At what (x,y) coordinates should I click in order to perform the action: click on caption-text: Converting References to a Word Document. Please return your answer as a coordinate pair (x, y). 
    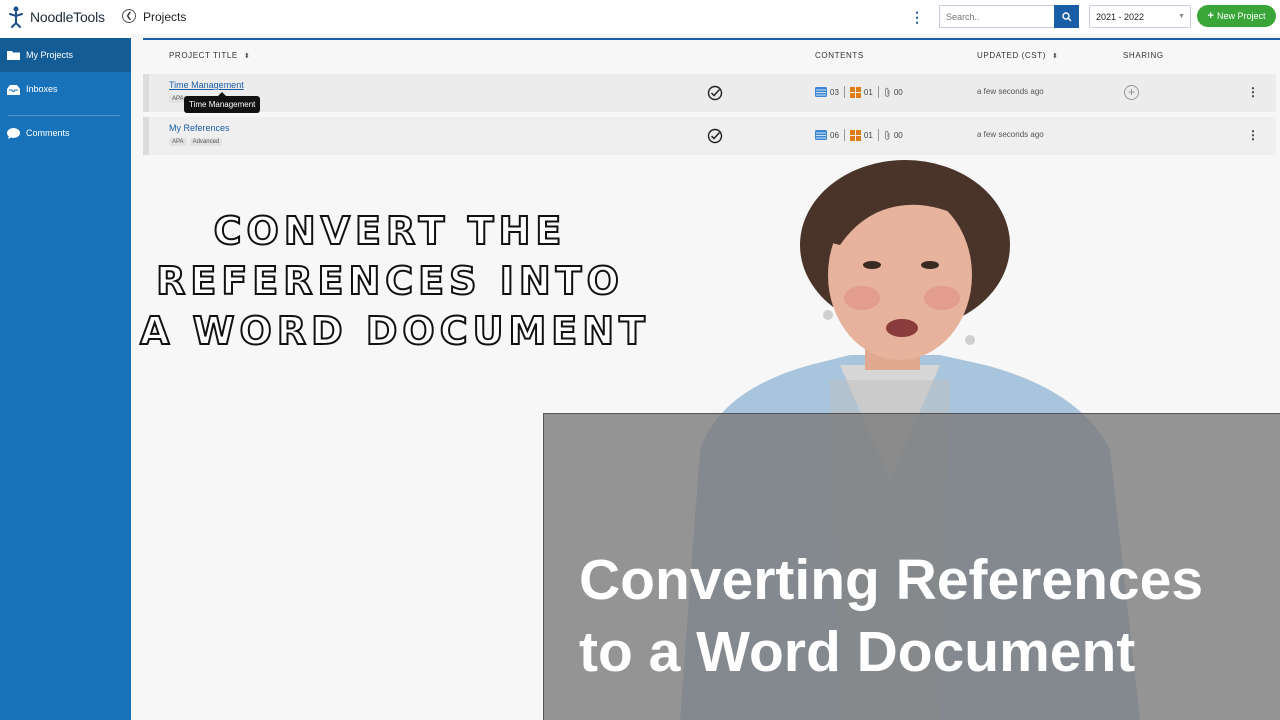
    Looking at the image, I should click on (891, 616).